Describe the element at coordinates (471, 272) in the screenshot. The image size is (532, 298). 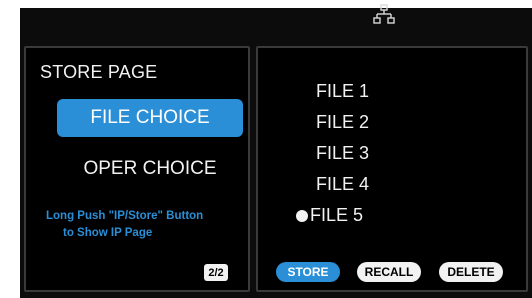
I see `delete-button: DELETE` at that location.